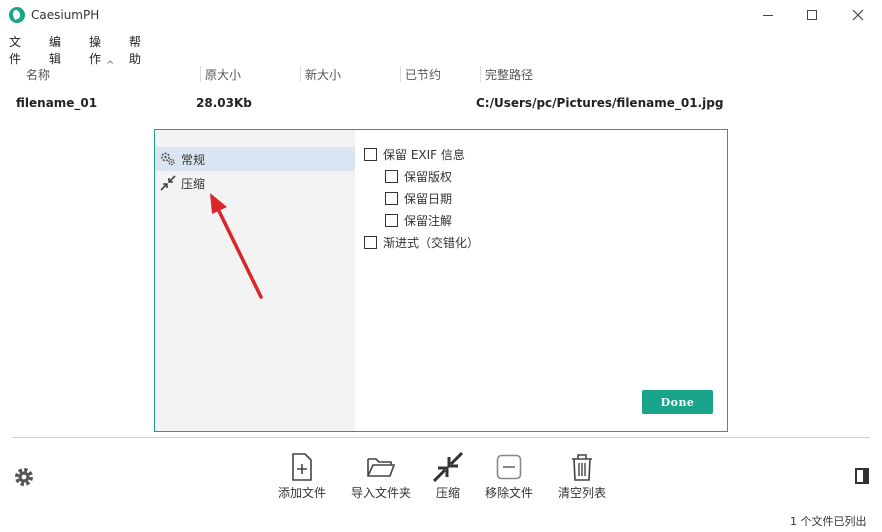 The image size is (882, 532). Describe the element at coordinates (370, 242) in the screenshot. I see `progressive-checkbox` at that location.